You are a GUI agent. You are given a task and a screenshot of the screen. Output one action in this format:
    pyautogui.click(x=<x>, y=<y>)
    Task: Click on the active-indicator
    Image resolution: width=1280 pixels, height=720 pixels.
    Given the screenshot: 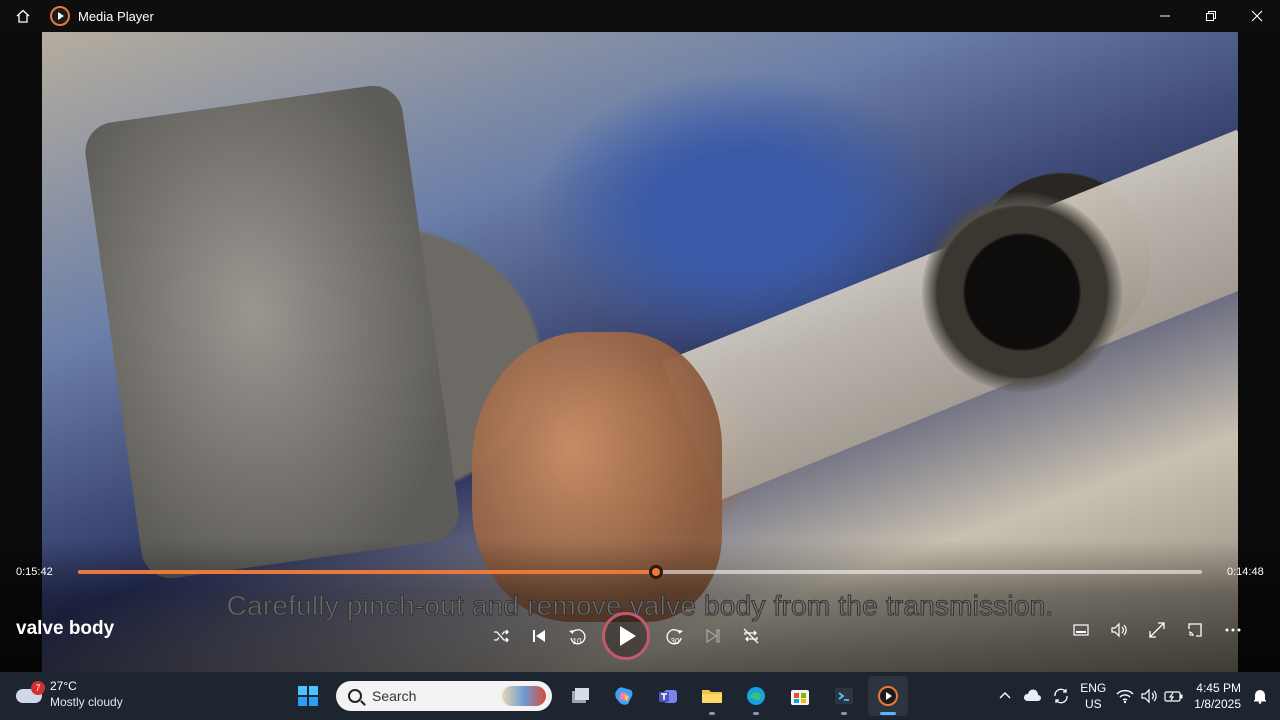 What is the action you would take?
    pyautogui.click(x=888, y=713)
    